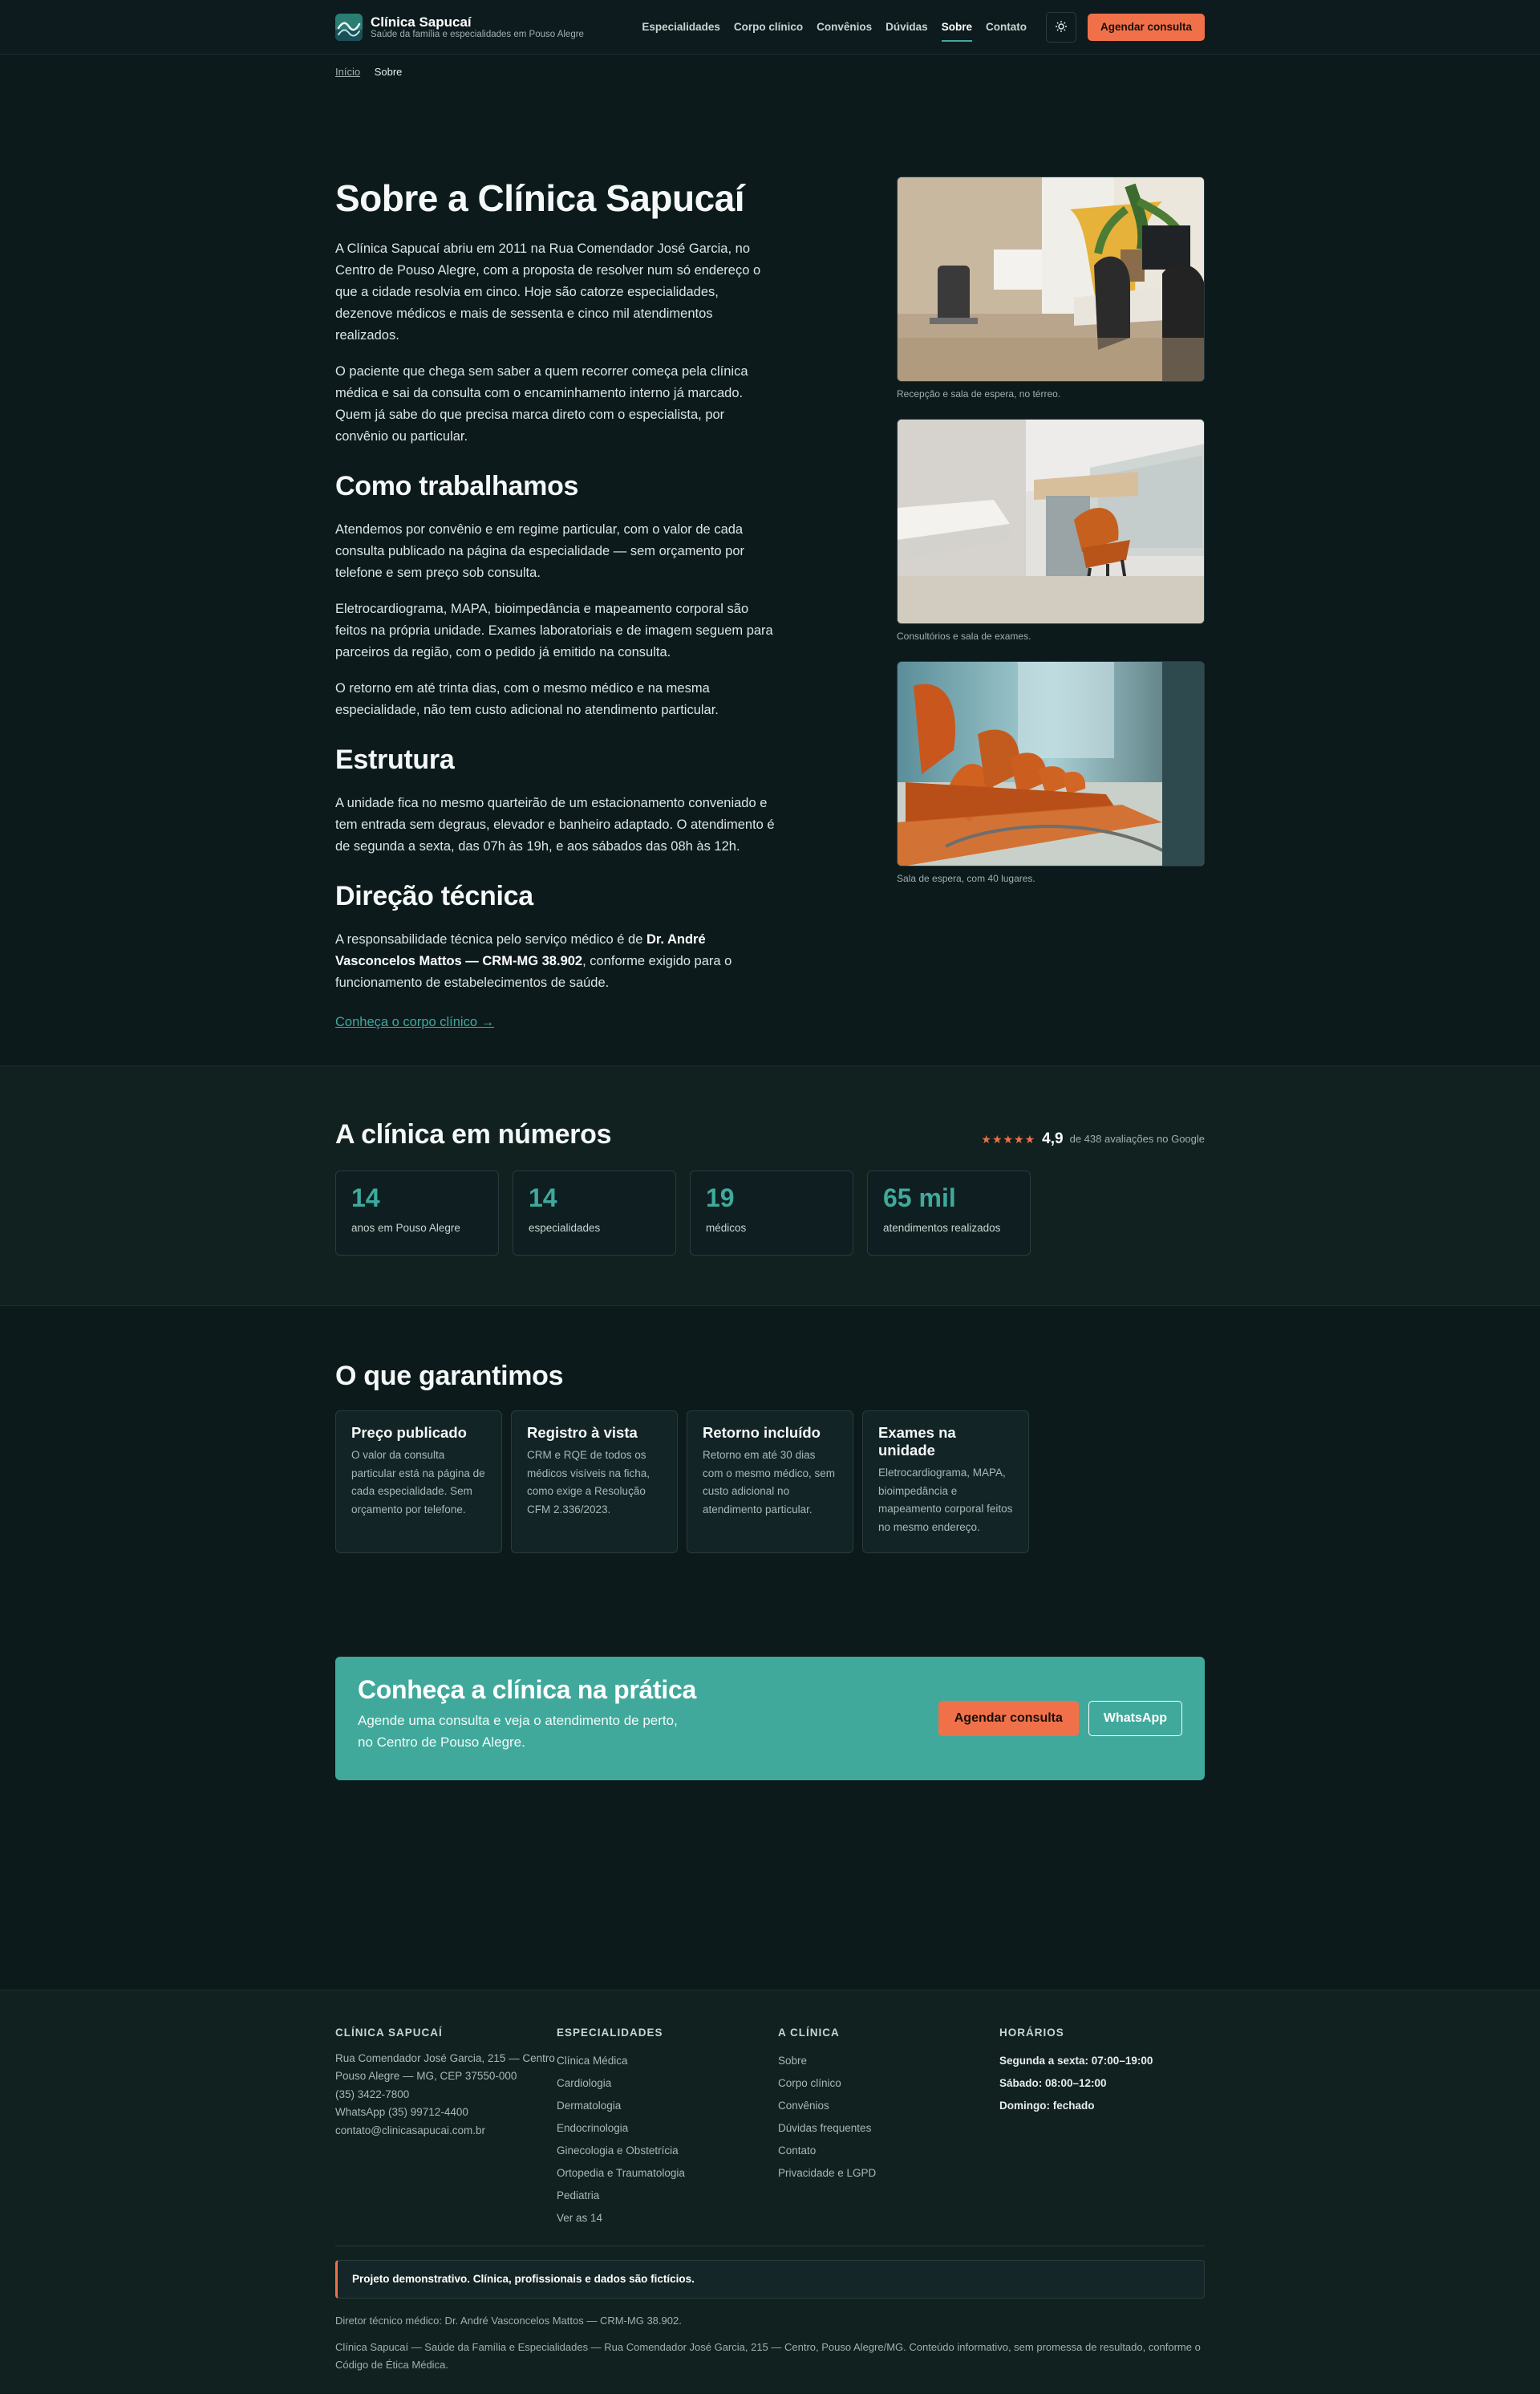 This screenshot has width=1540, height=2394. Describe the element at coordinates (1047, 2105) in the screenshot. I see `hours-sunday: Domingo: fechado` at that location.